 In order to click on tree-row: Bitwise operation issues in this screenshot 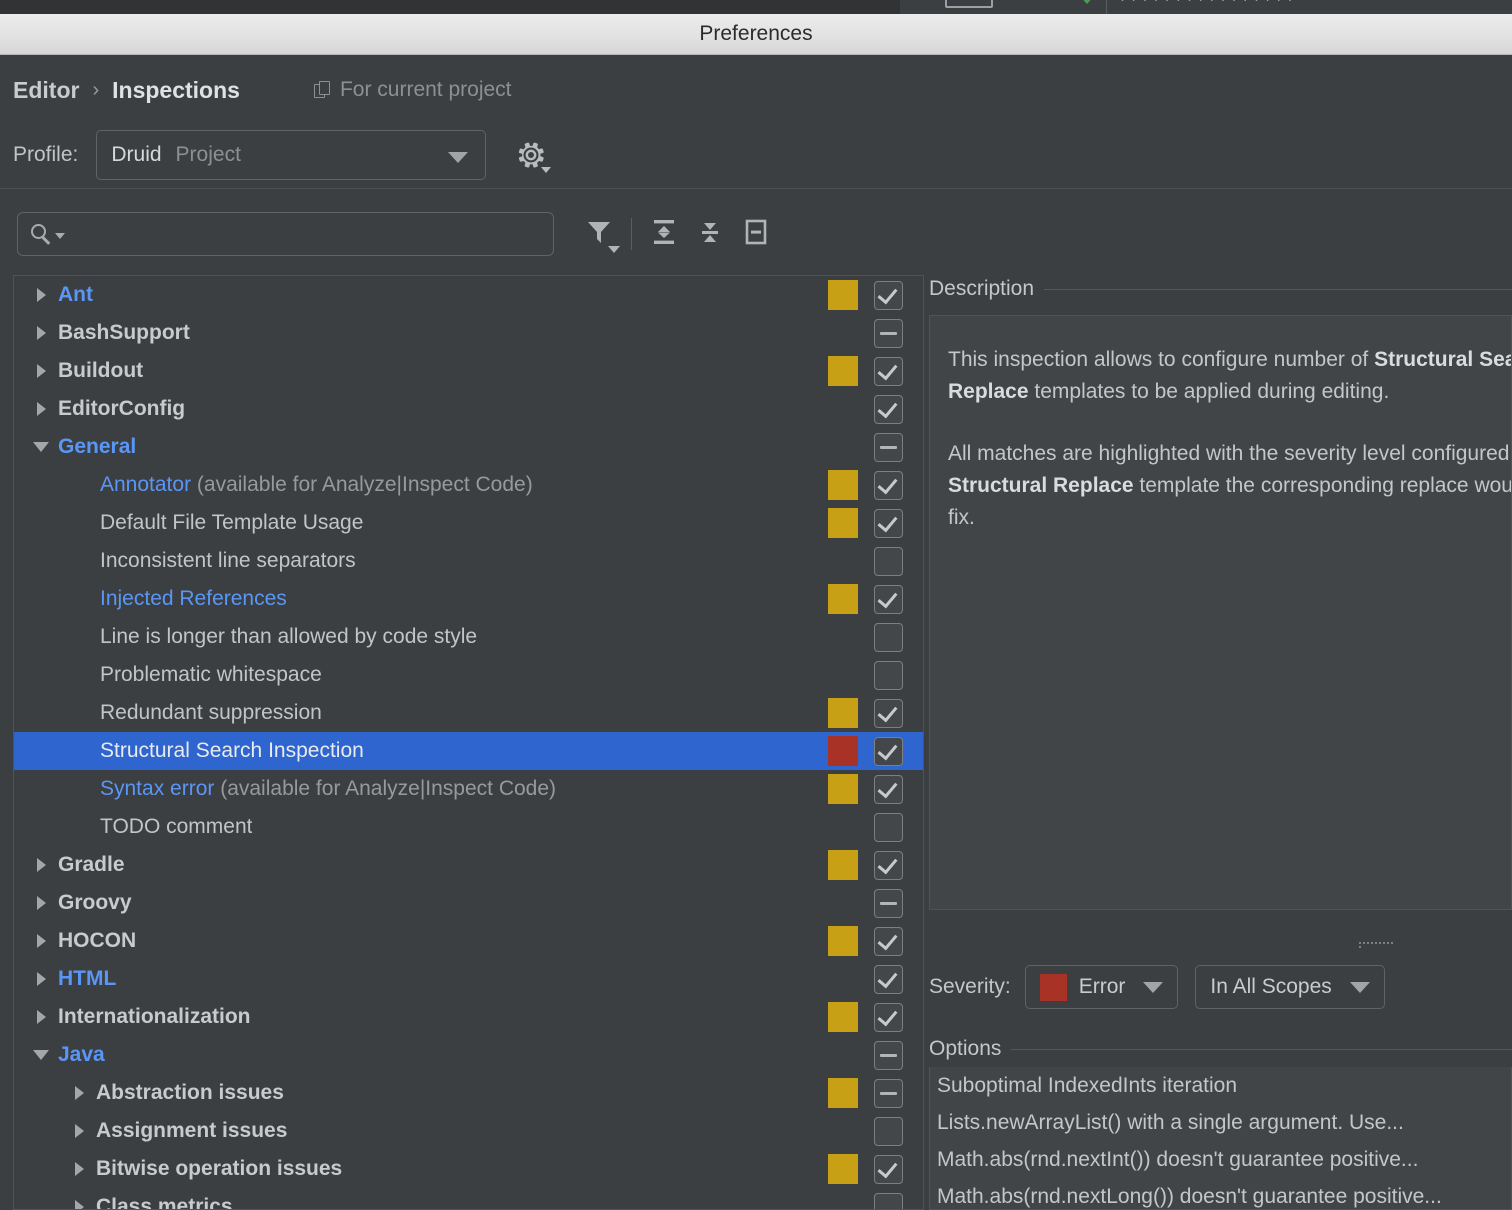, I will do `click(468, 1169)`.